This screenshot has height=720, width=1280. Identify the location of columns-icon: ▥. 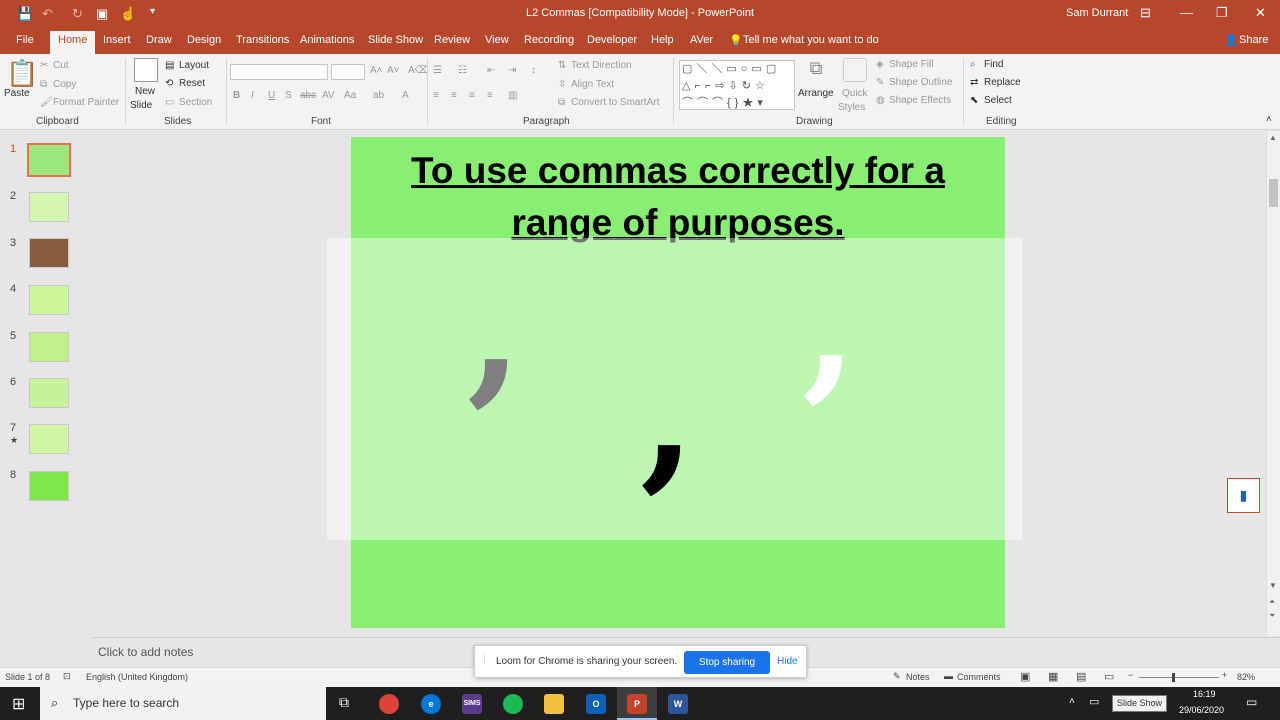
(512, 95).